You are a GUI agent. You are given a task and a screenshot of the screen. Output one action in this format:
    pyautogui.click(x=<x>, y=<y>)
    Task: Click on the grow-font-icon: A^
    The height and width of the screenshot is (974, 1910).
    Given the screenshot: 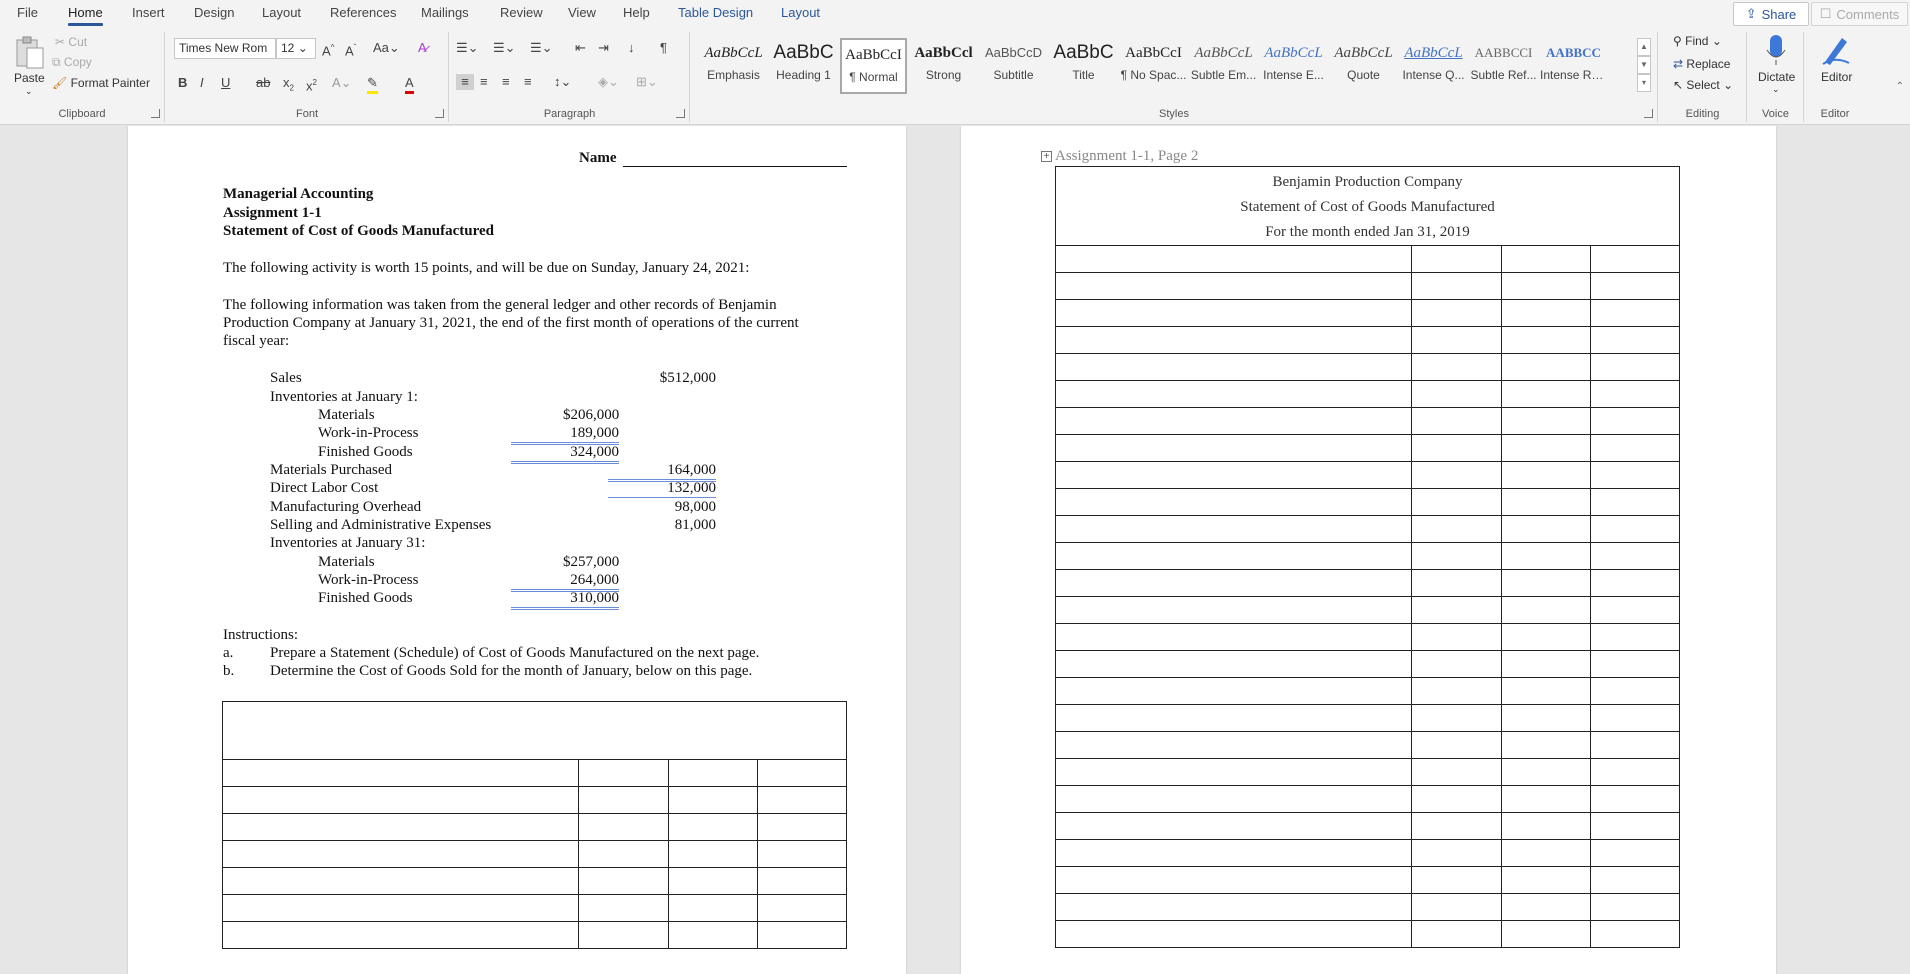 What is the action you would take?
    pyautogui.click(x=328, y=49)
    